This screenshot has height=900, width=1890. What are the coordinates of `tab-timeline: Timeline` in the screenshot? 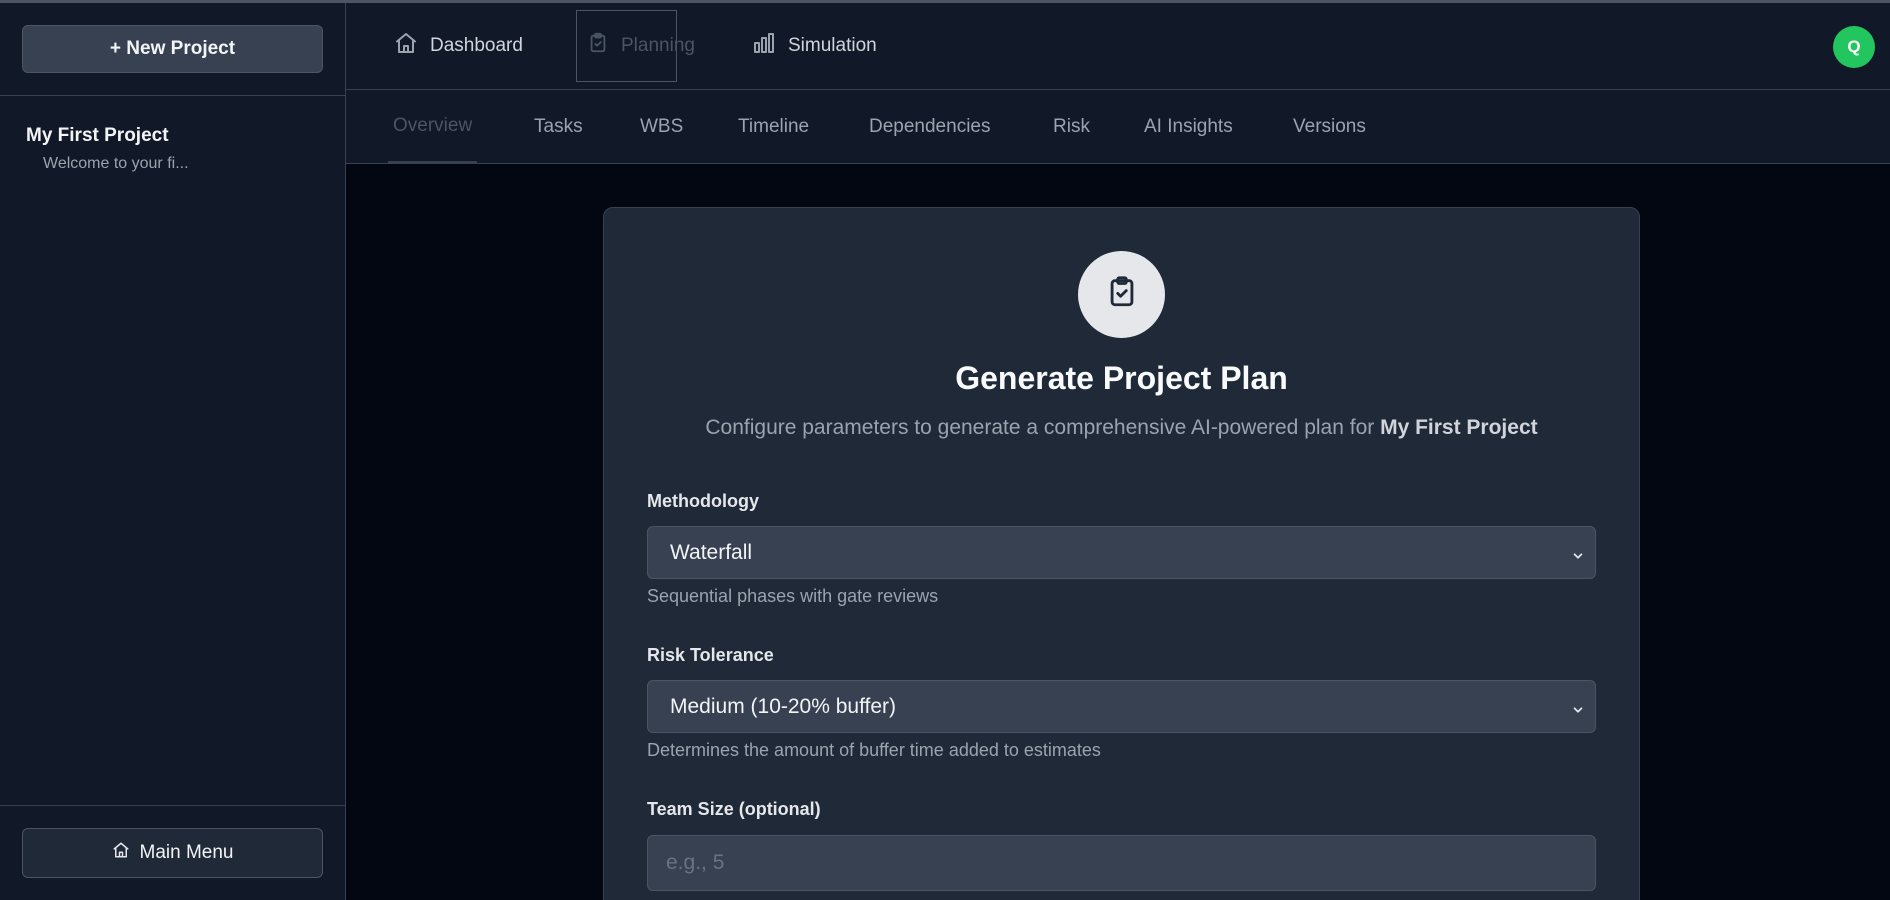 It's located at (773, 126).